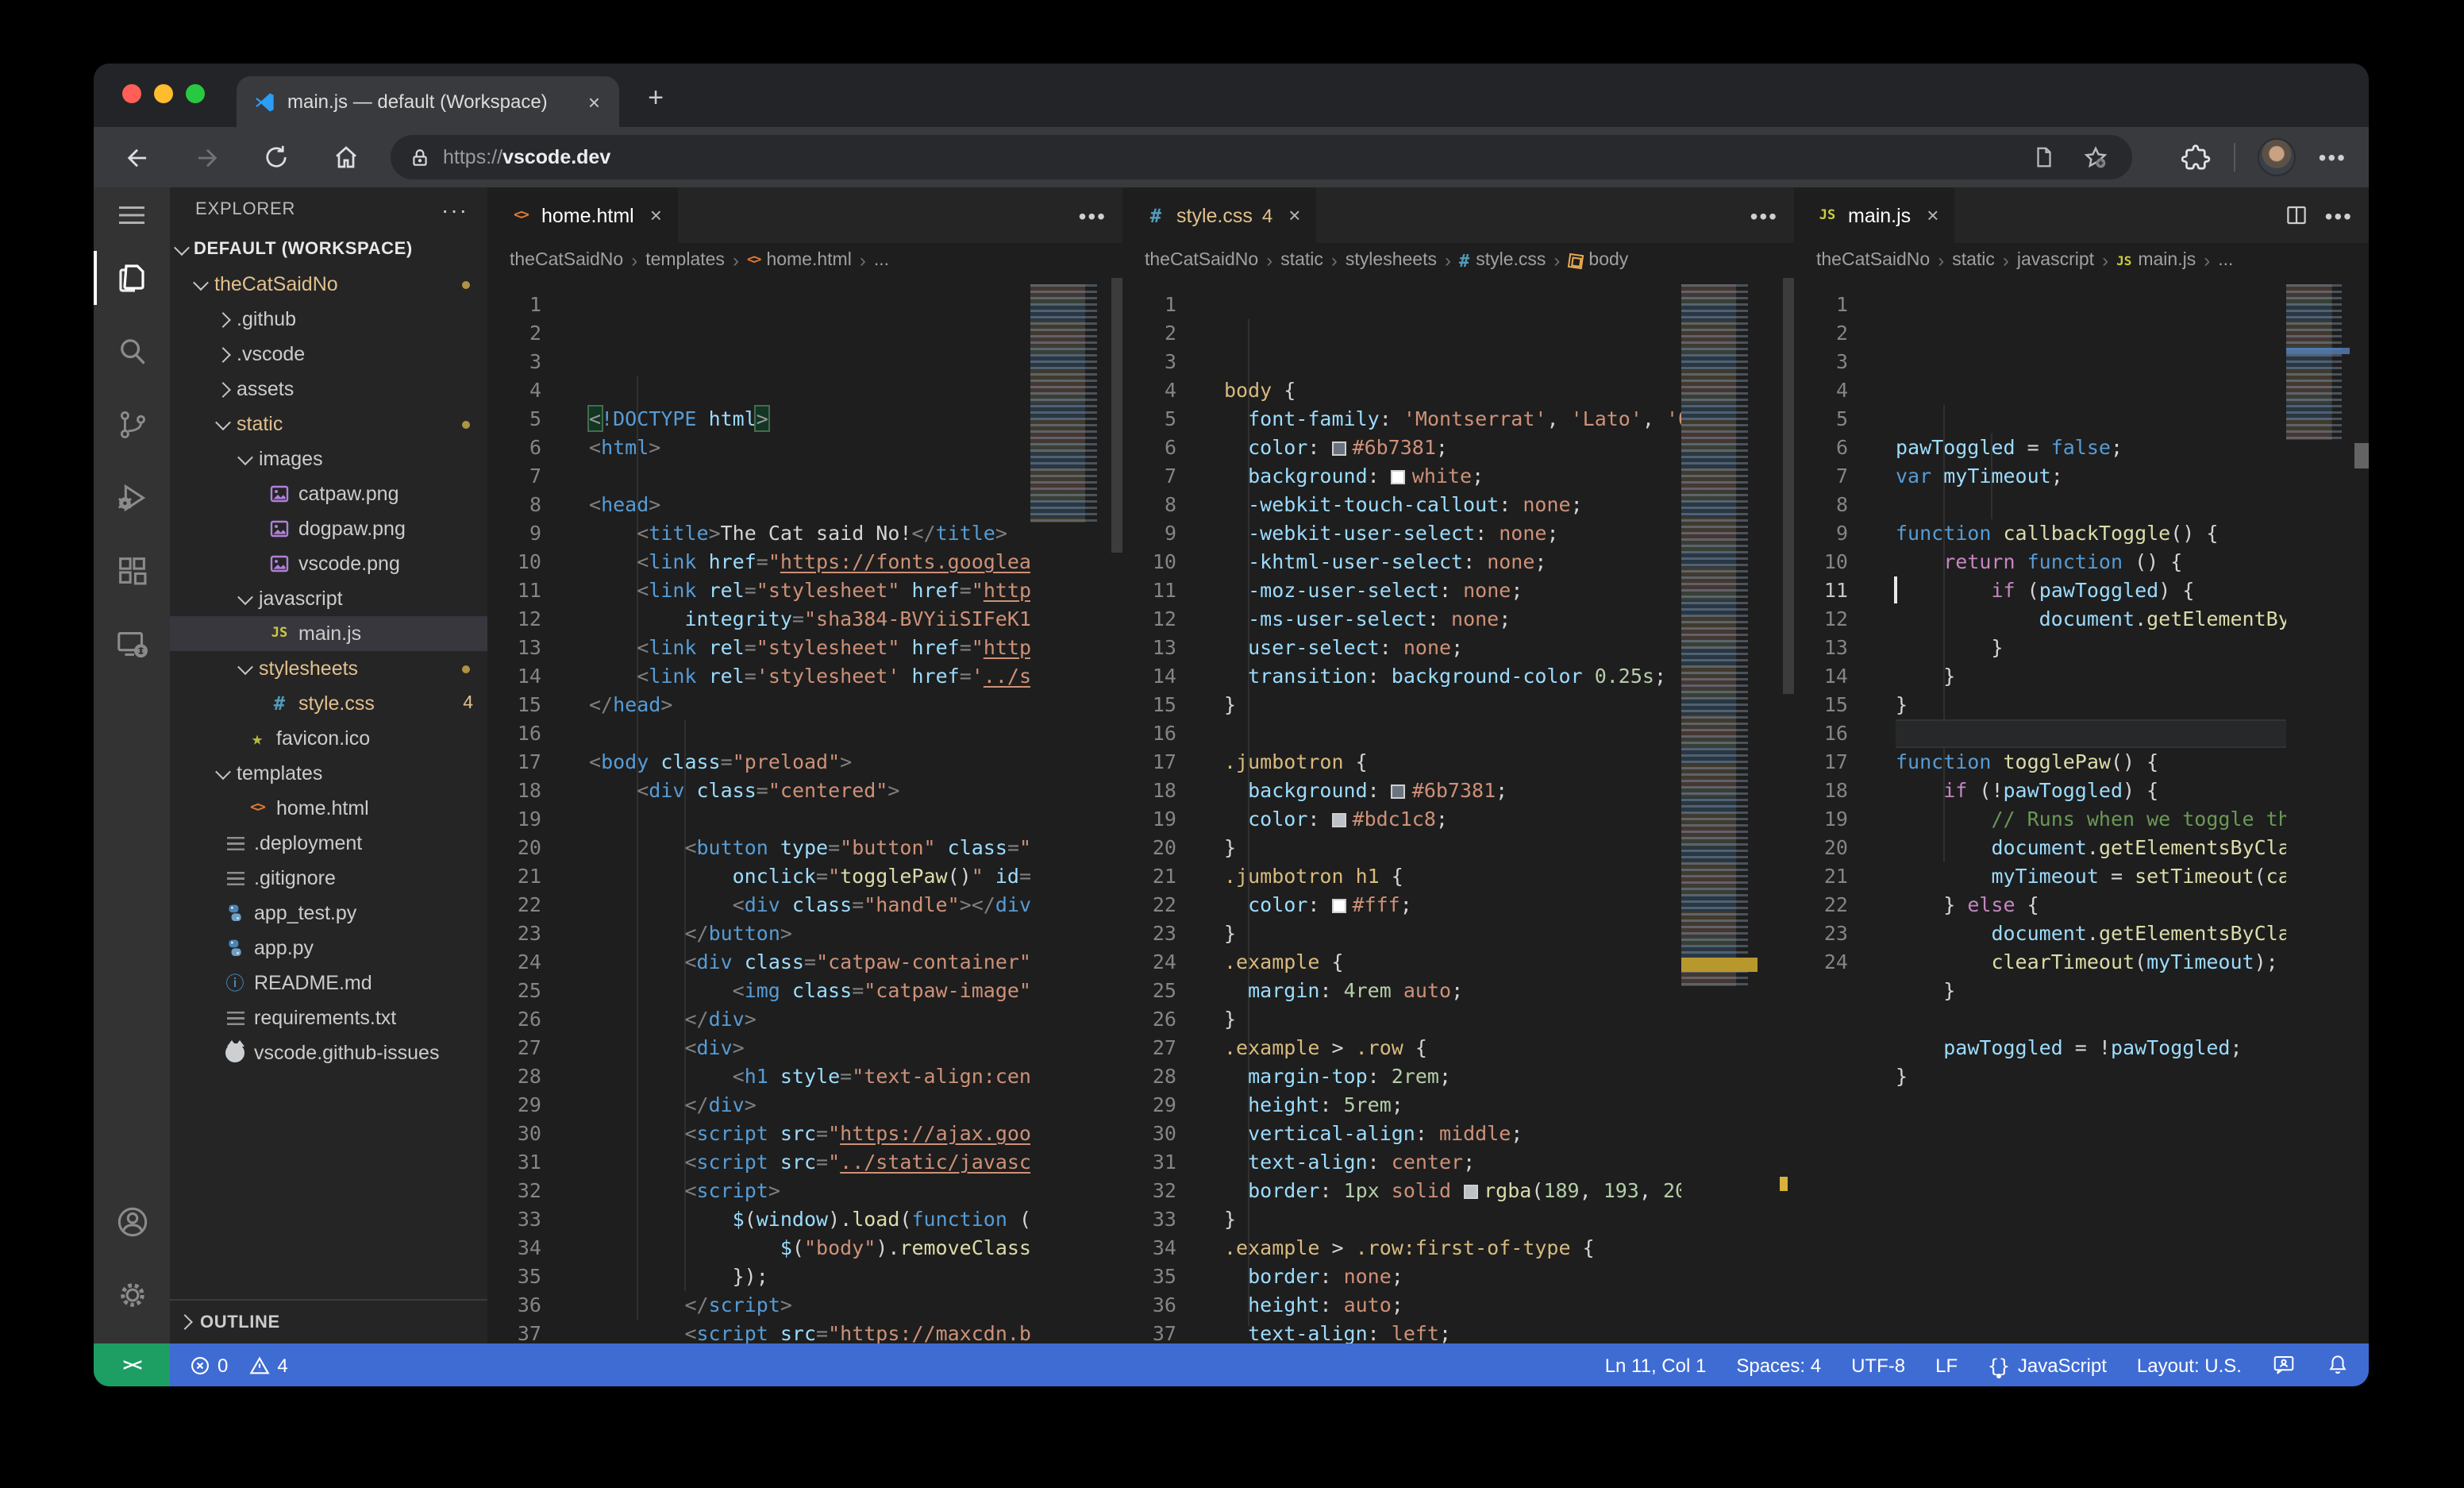 This screenshot has height=1488, width=2464. Describe the element at coordinates (809, 648) in the screenshot. I see `code-line: <link rel="stylesheet" href="https` at that location.